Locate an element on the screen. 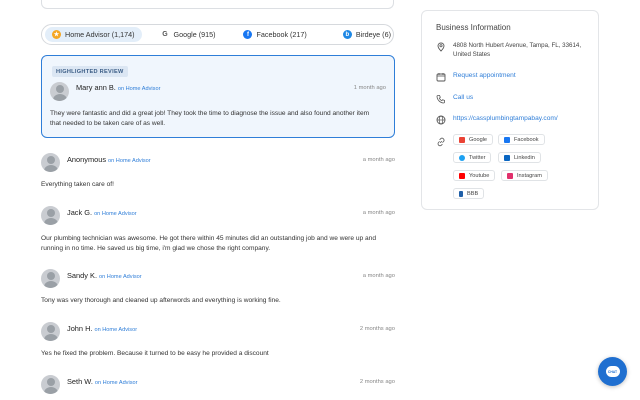 The image size is (640, 400). link-icon is located at coordinates (441, 142).